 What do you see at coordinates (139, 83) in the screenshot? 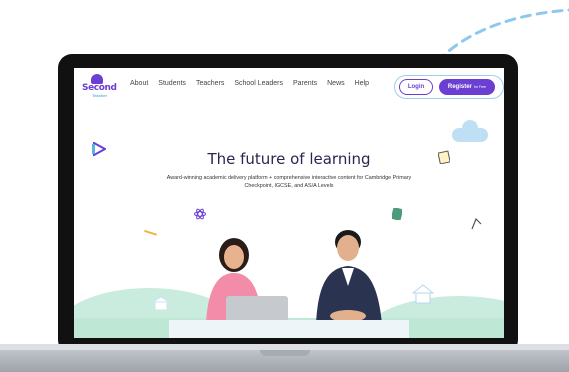
I see `nav-link-about: About` at bounding box center [139, 83].